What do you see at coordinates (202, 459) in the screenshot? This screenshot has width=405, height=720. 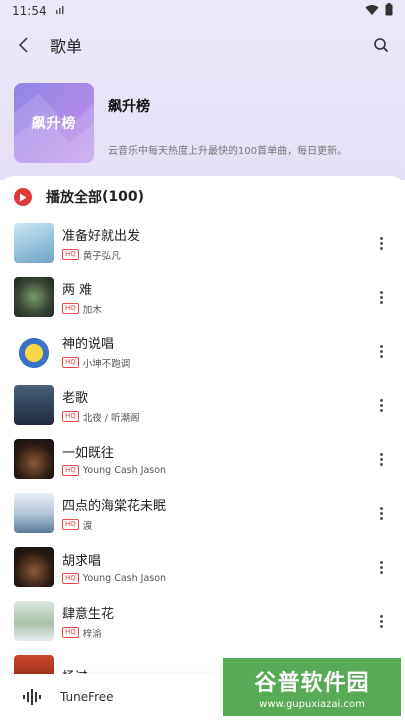 I see `song-row: 一如既往 HQ Young Cash Jason` at bounding box center [202, 459].